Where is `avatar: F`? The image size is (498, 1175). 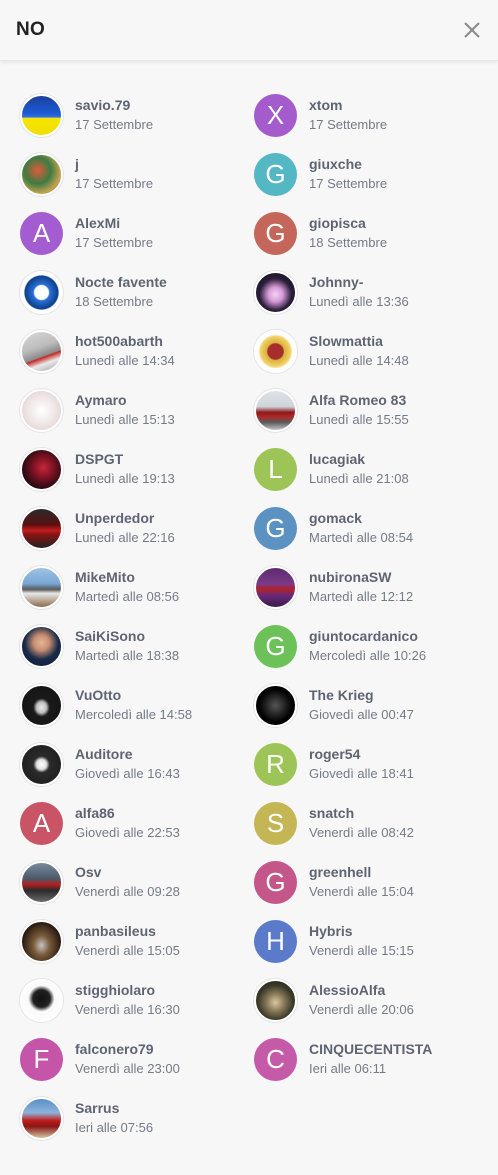 avatar: F is located at coordinates (41, 1059).